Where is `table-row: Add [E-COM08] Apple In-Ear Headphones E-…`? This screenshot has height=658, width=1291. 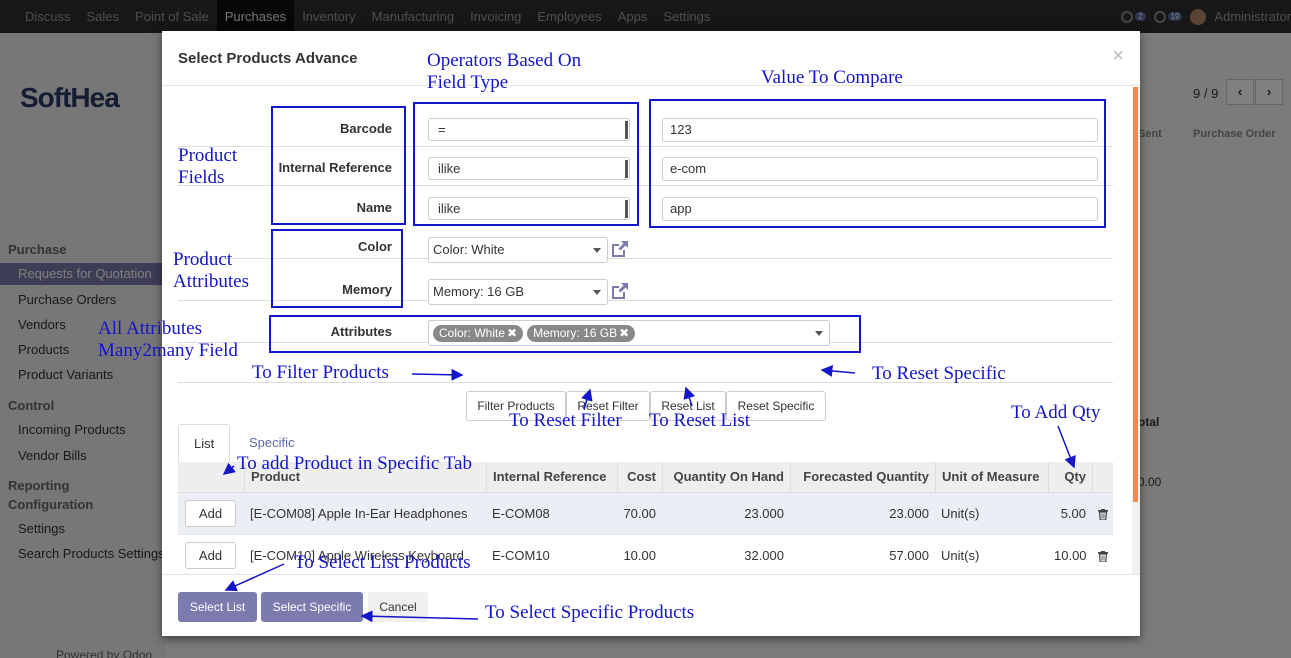
table-row: Add [E-COM08] Apple In-Ear Headphones E-… is located at coordinates (645, 514).